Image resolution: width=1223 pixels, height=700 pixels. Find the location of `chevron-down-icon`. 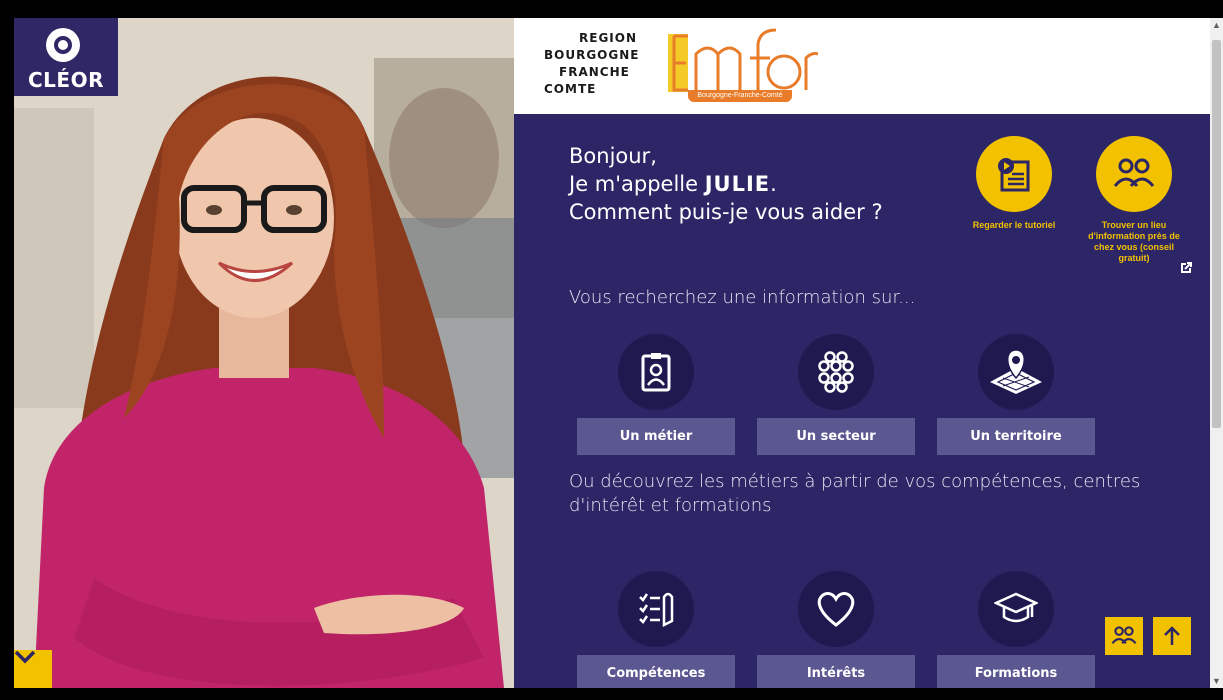

chevron-down-icon is located at coordinates (25, 657).